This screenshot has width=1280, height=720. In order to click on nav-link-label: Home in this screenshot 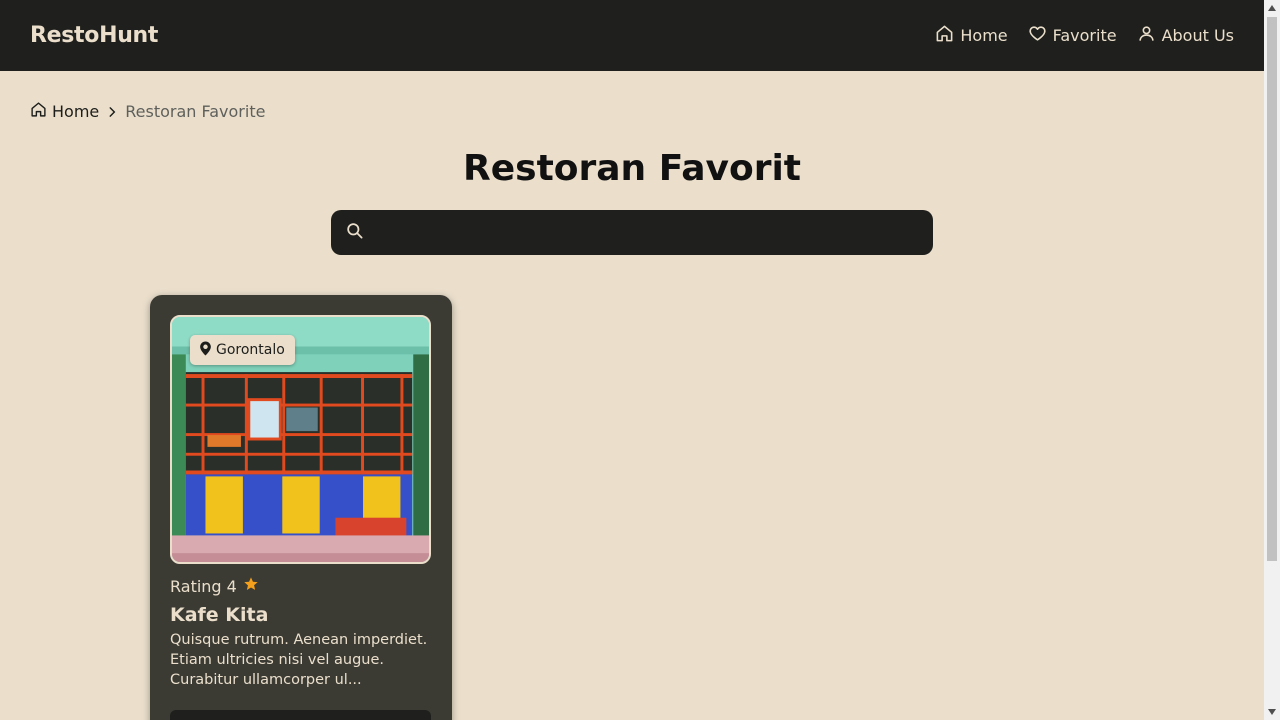, I will do `click(984, 35)`.